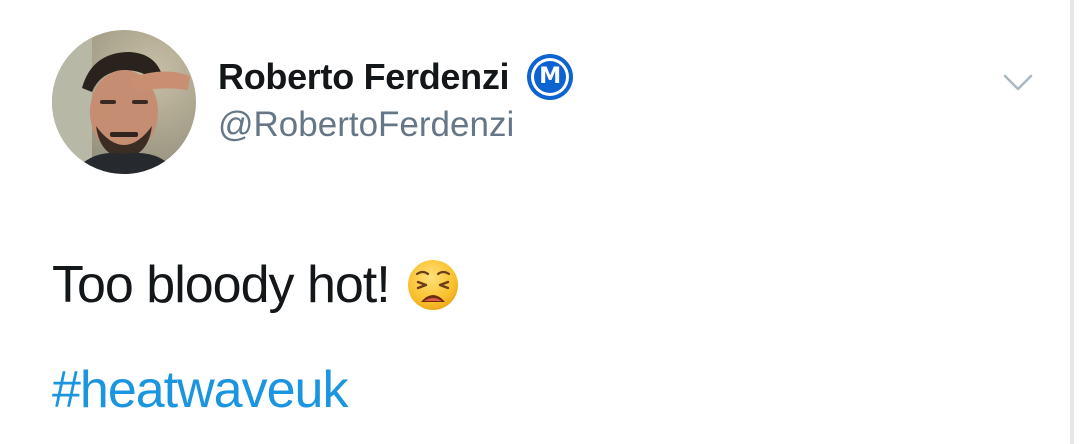  I want to click on tweet-text-content: Too bloody hot!, so click(221, 285).